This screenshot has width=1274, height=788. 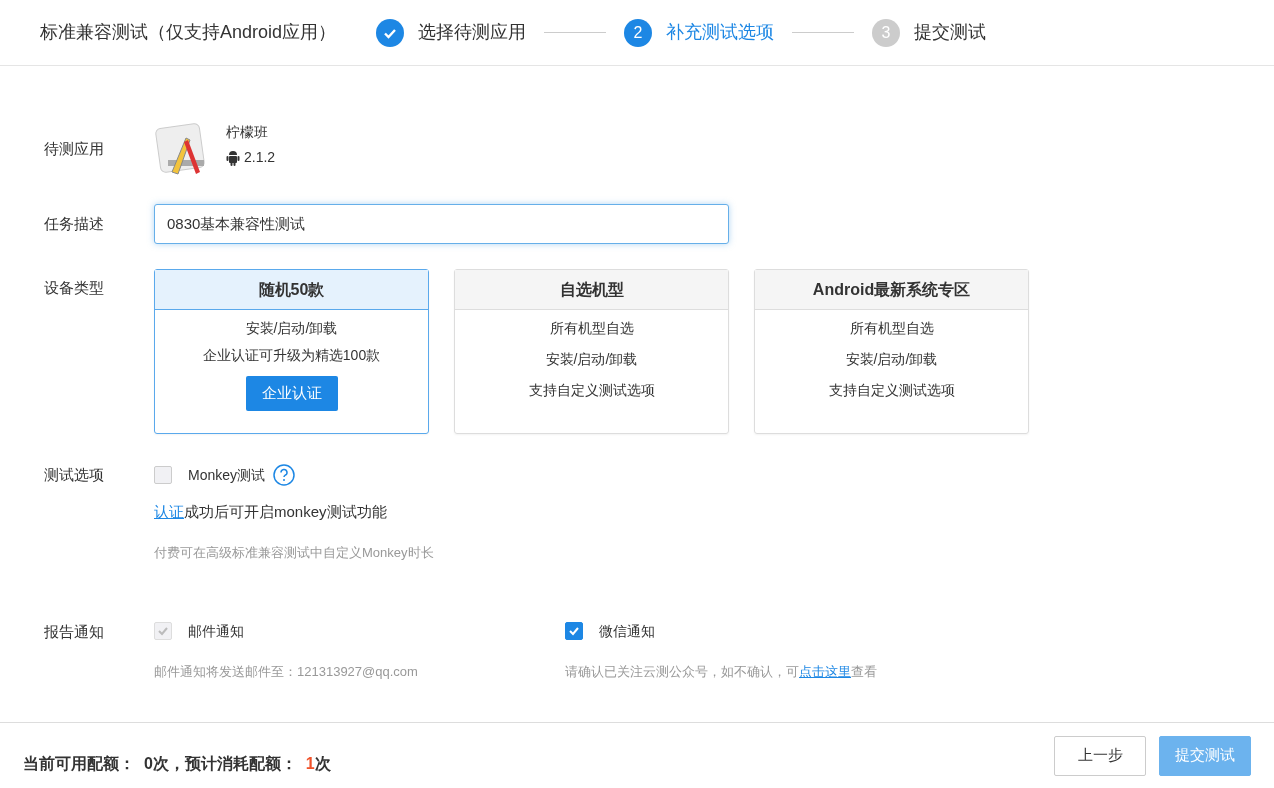 What do you see at coordinates (291, 290) in the screenshot?
I see `card-title: 随机50款` at bounding box center [291, 290].